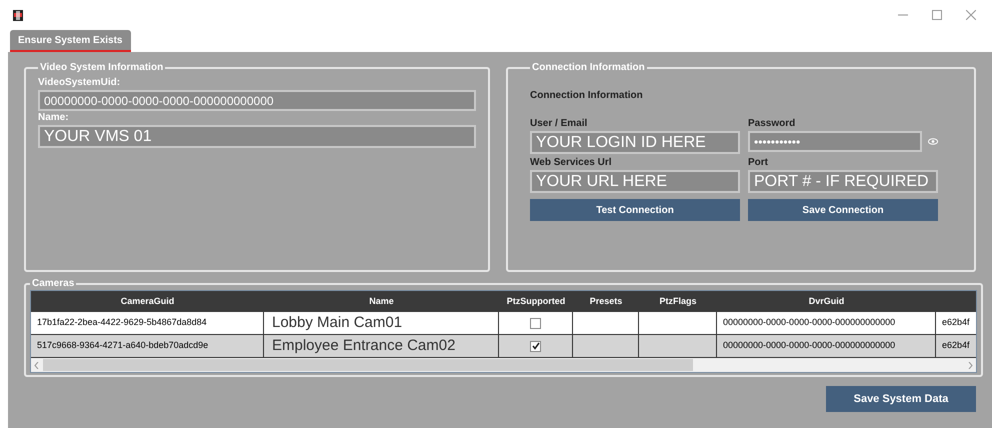  What do you see at coordinates (635, 181) in the screenshot?
I see `url-field: YOUR URL HERE` at bounding box center [635, 181].